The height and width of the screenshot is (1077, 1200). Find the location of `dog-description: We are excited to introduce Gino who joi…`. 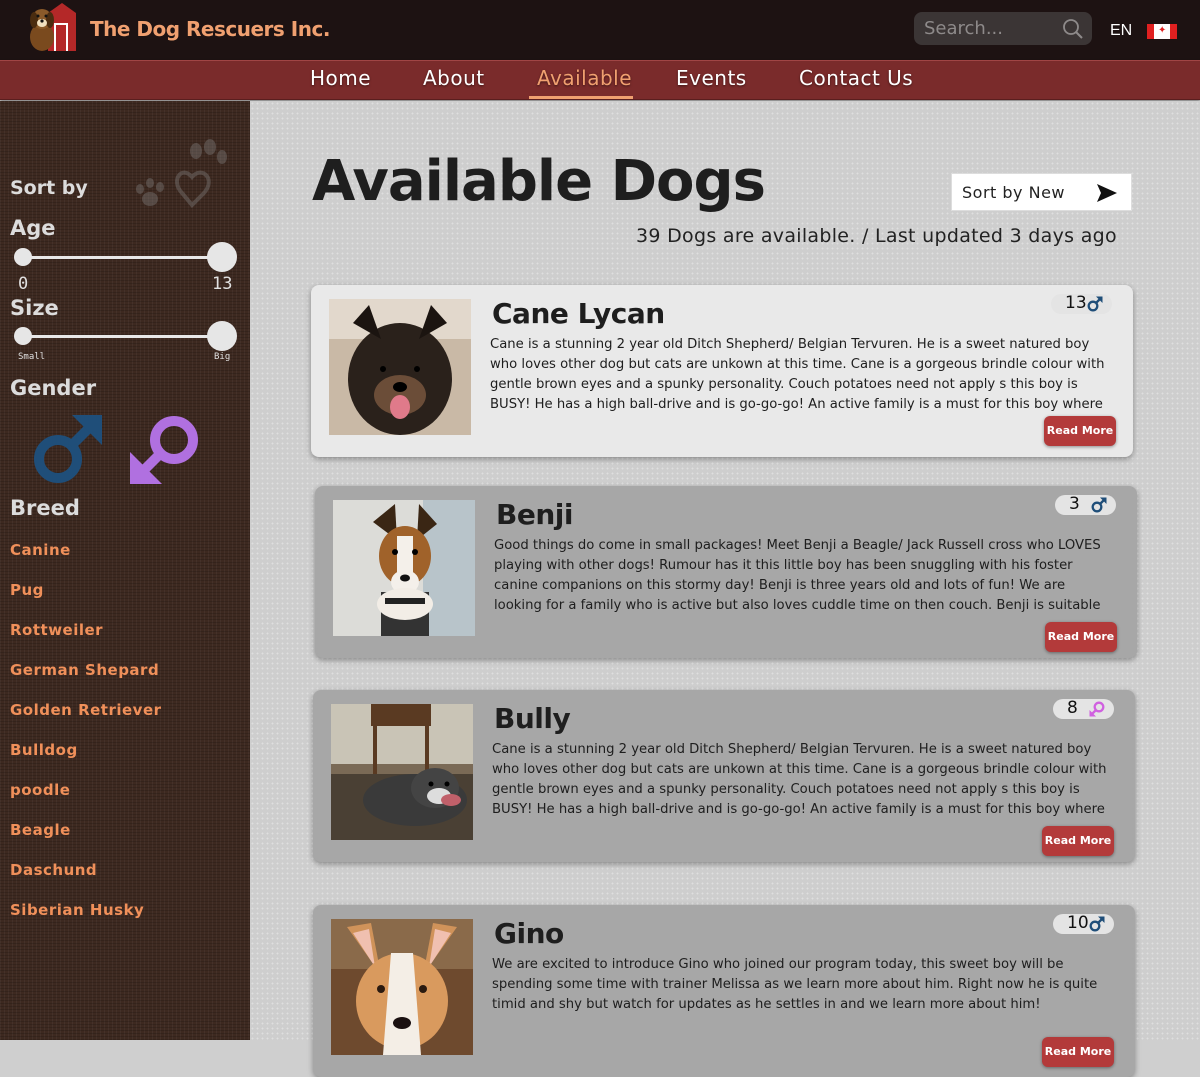

dog-description: We are excited to introduce Gino who joi… is located at coordinates (795, 984).